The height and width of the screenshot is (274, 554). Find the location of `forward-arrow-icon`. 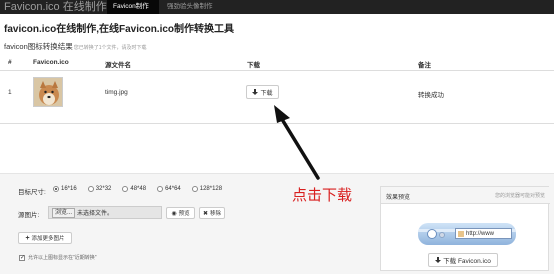

forward-arrow-icon is located at coordinates (442, 235).